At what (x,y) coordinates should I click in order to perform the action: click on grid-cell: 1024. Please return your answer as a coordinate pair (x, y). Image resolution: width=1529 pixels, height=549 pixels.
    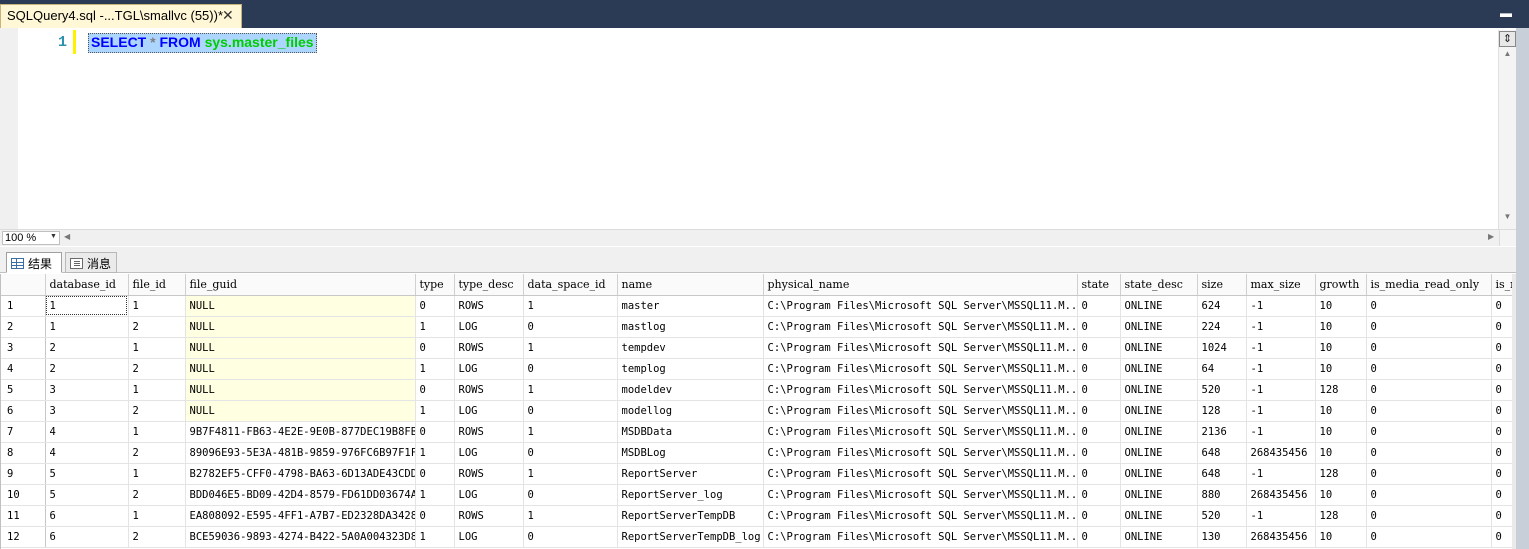
    Looking at the image, I should click on (1222, 348).